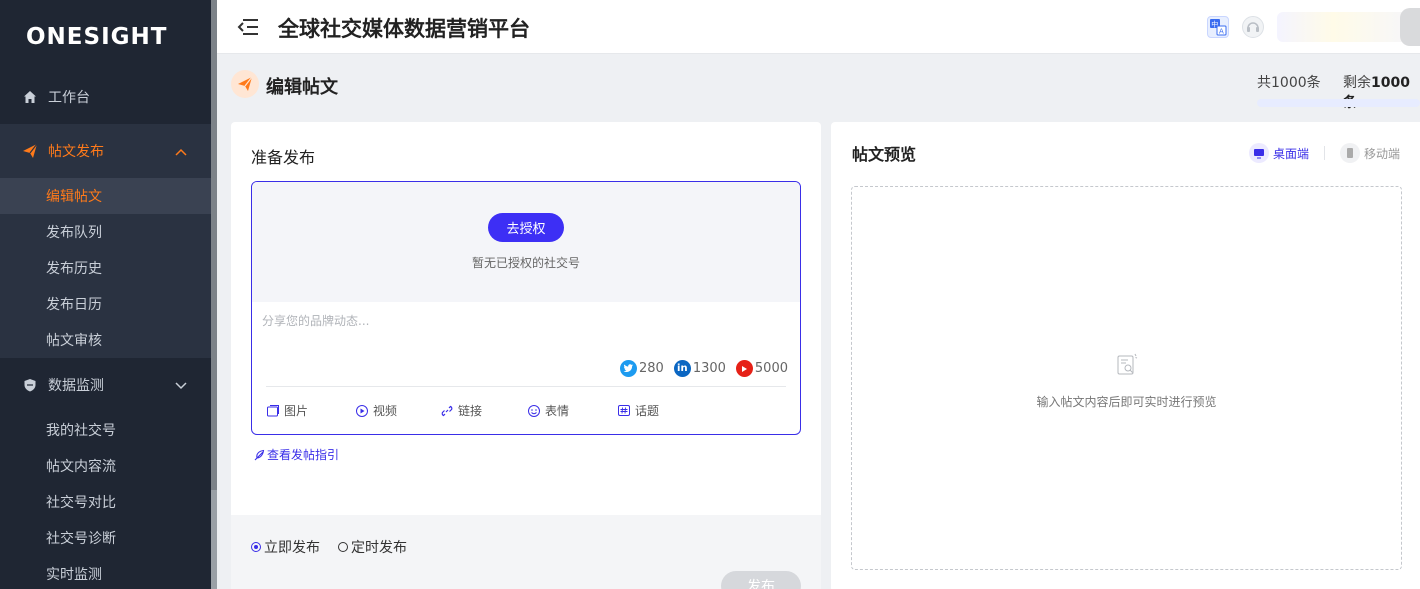  What do you see at coordinates (362, 411) in the screenshot?
I see `video-icon` at bounding box center [362, 411].